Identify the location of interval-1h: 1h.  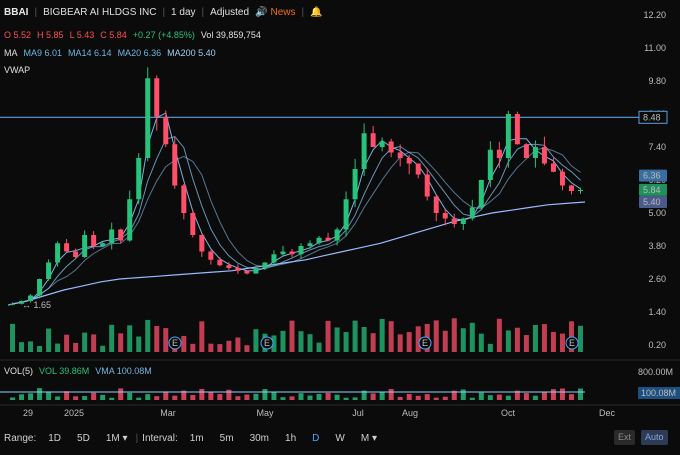
(290, 438).